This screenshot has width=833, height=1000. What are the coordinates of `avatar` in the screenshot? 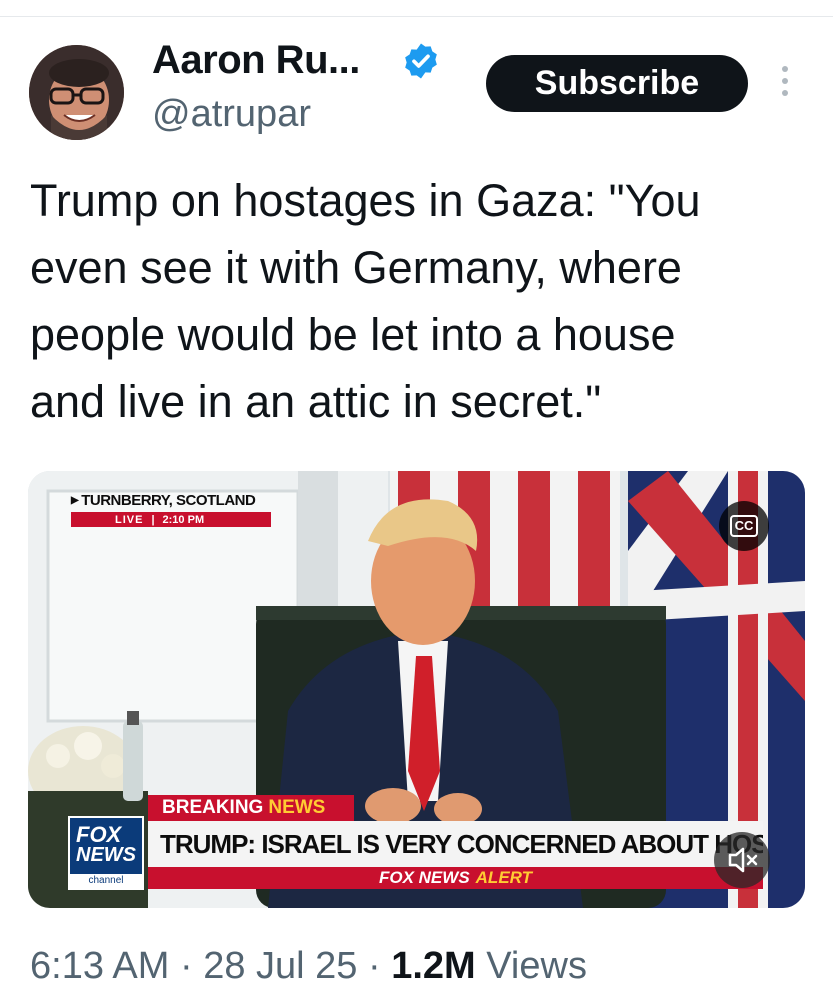 It's located at (76, 92).